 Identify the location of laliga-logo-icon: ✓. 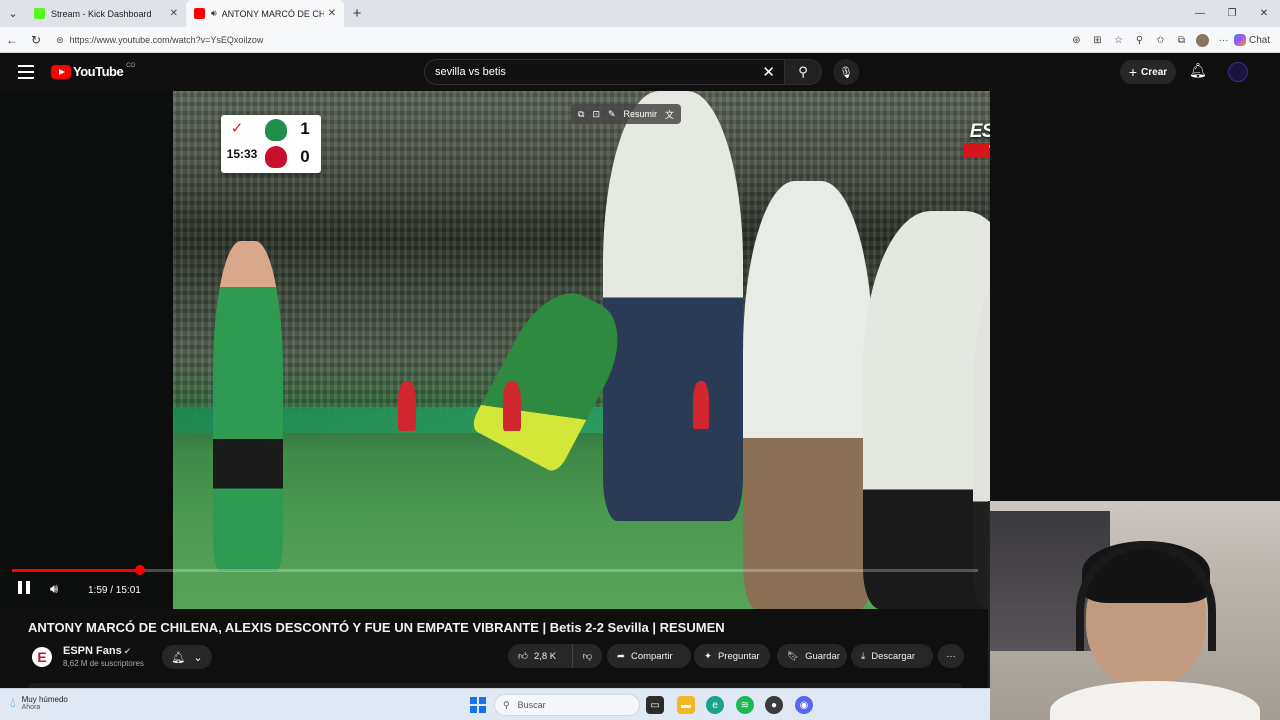
(237, 130).